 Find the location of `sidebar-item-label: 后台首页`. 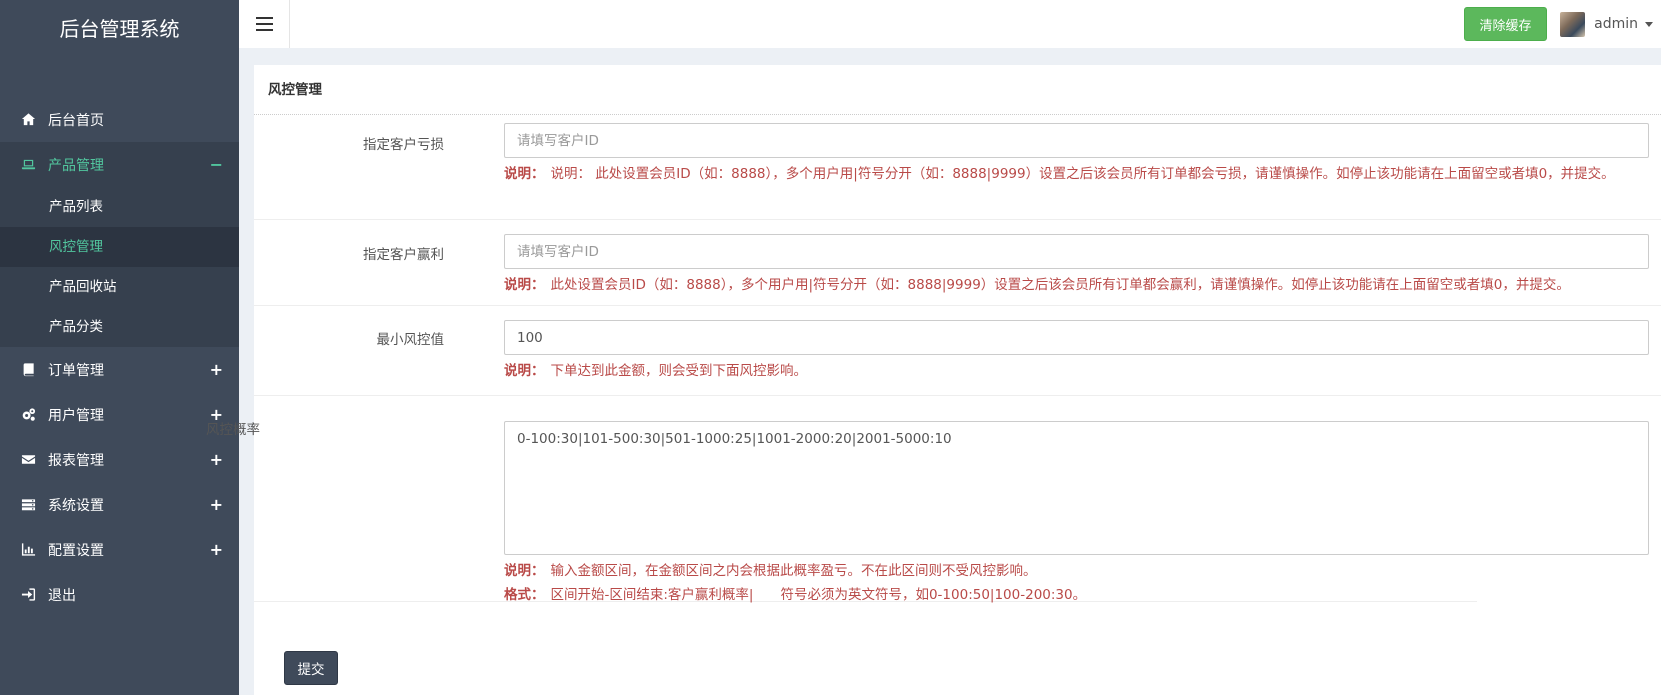

sidebar-item-label: 后台首页 is located at coordinates (76, 120).